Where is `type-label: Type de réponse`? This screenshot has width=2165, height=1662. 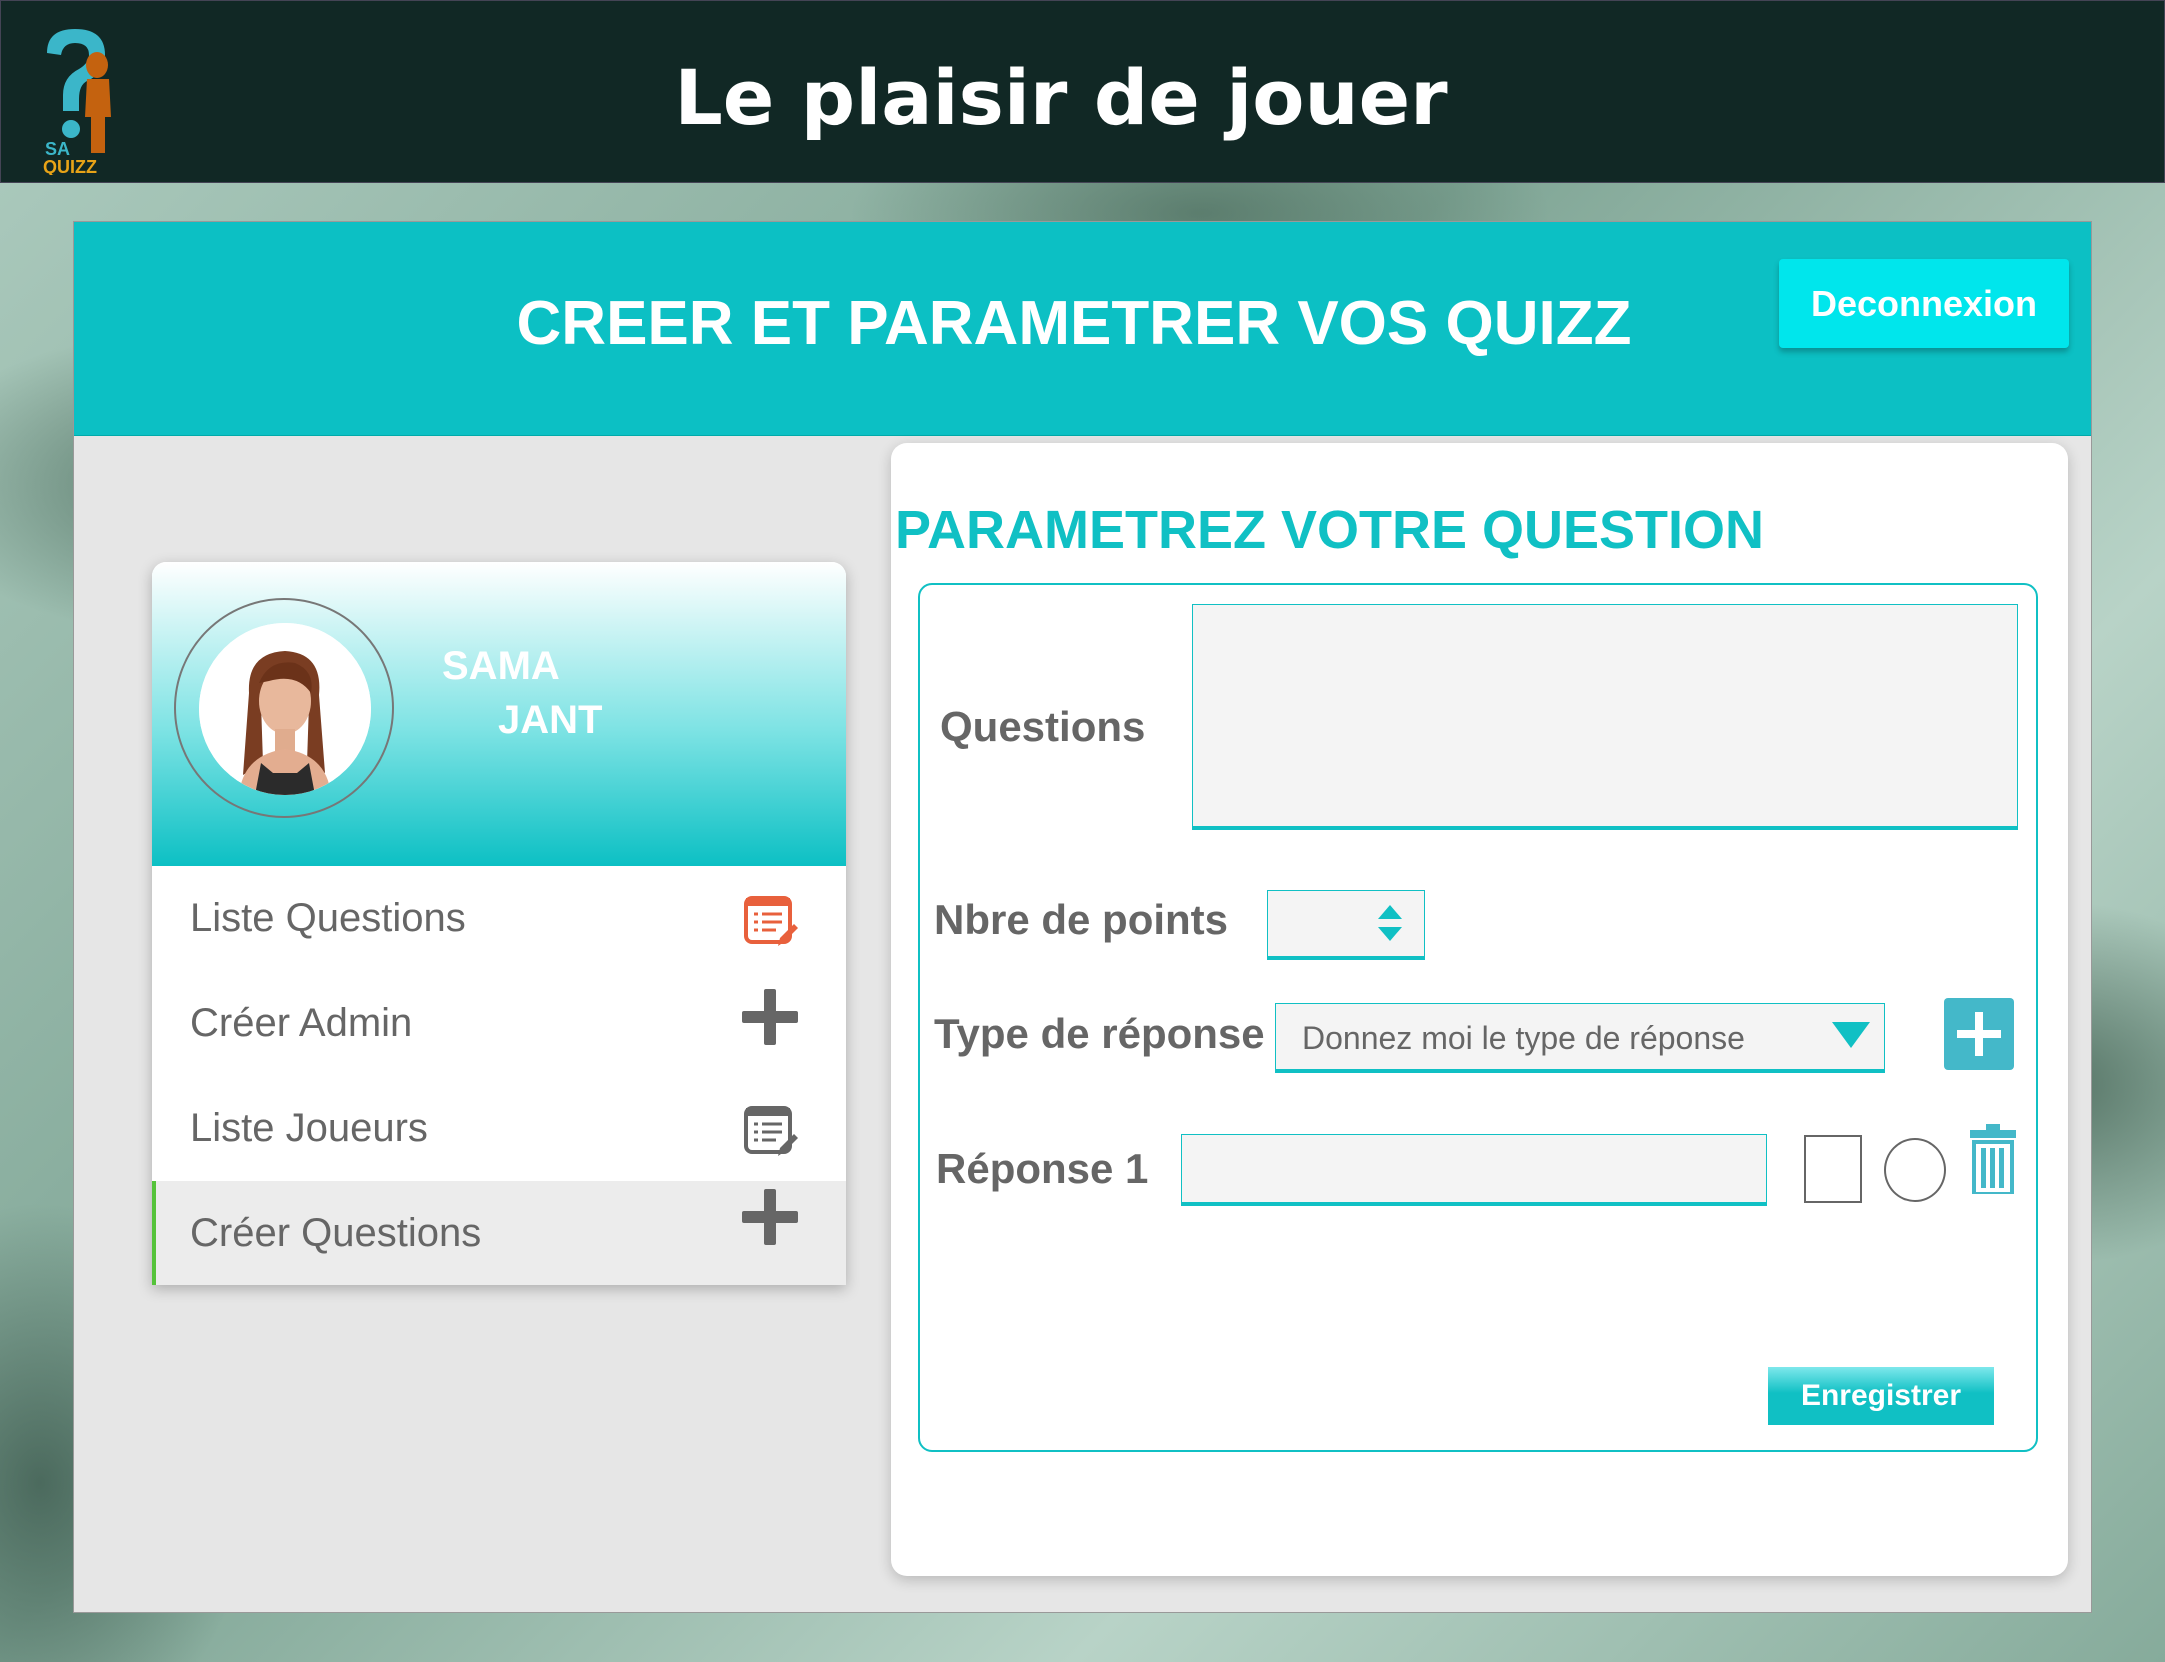
type-label: Type de réponse is located at coordinates (1099, 1033).